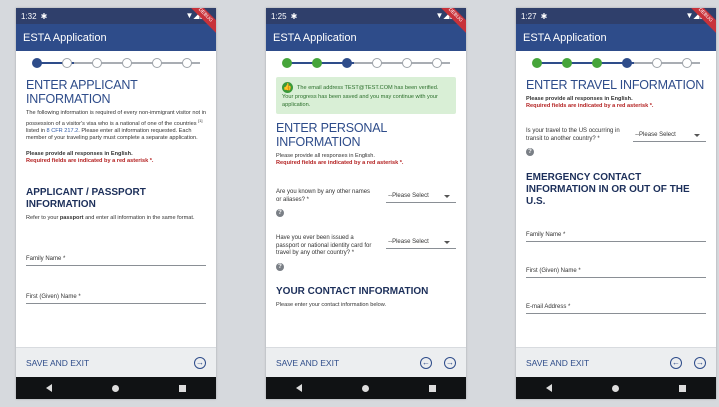 This screenshot has height=407, width=719. What do you see at coordinates (421, 242) in the screenshot?
I see `other-passport-select: --Please Select` at bounding box center [421, 242].